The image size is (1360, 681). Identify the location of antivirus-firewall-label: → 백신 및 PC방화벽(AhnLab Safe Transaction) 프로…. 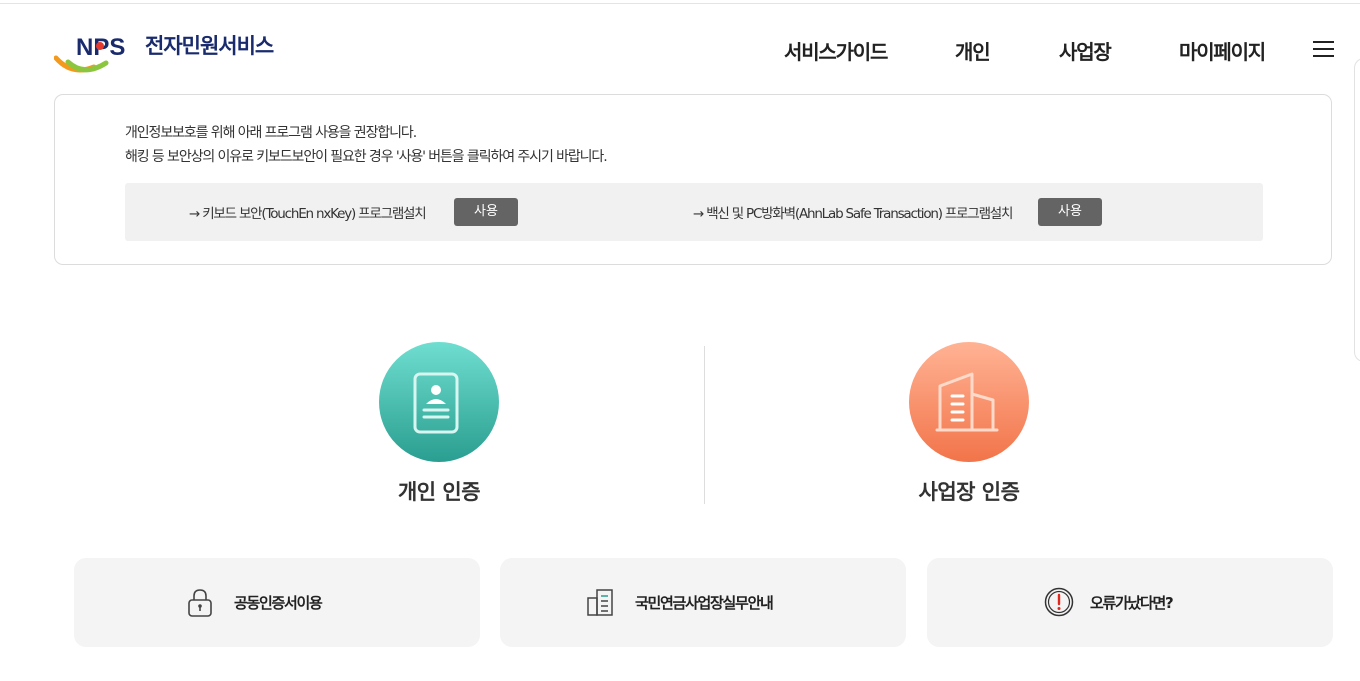
(853, 214).